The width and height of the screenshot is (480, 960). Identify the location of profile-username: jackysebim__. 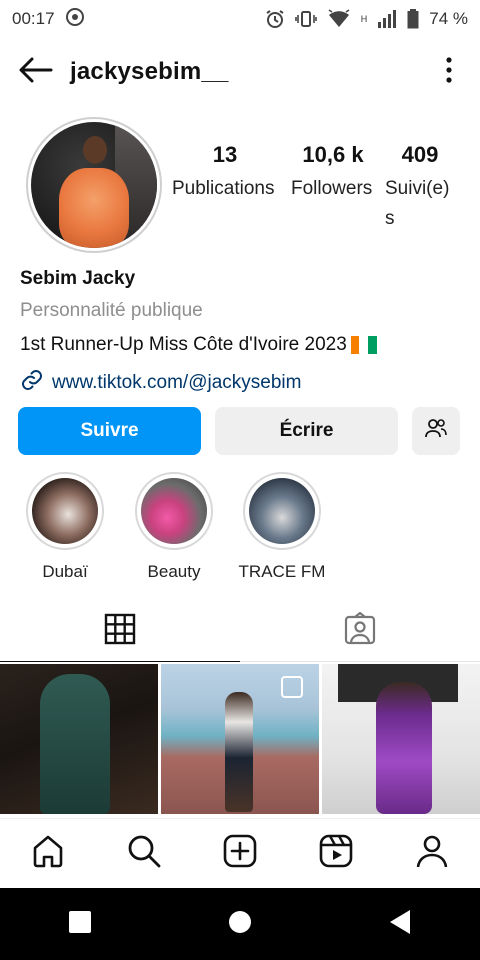
(149, 71).